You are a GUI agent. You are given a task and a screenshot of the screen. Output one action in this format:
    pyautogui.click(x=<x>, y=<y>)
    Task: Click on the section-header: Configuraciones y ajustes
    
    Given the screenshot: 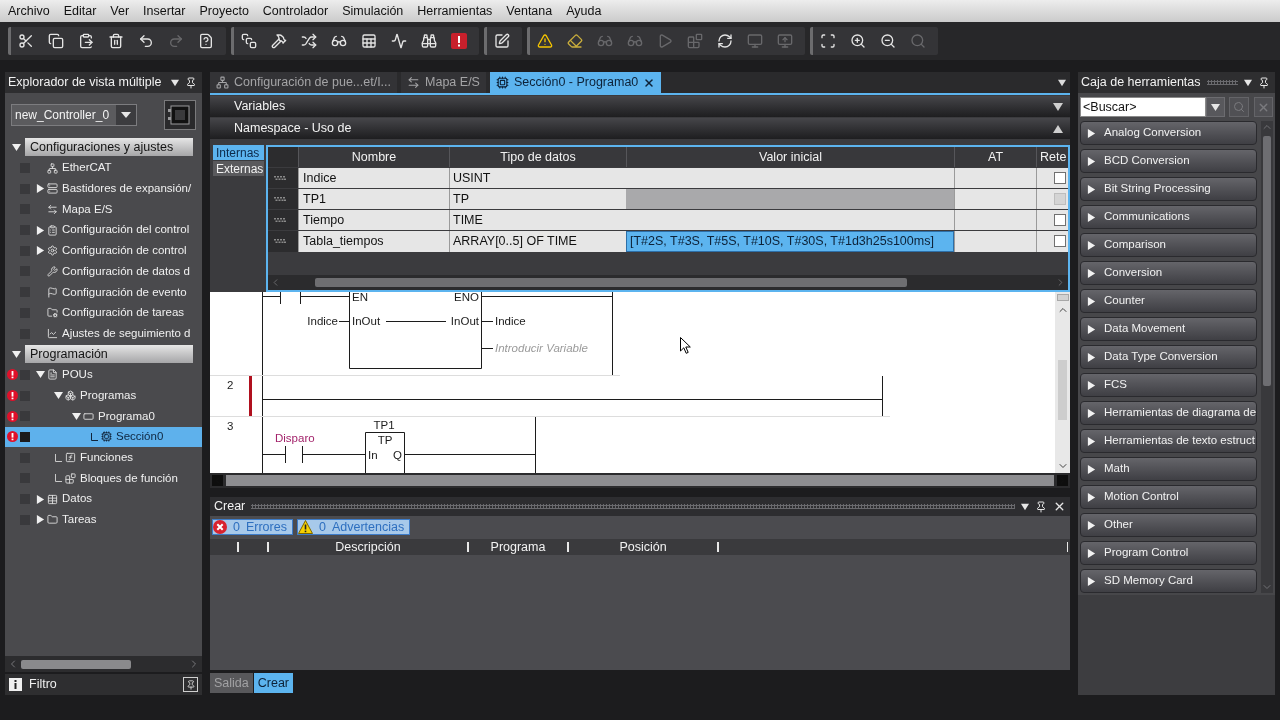 What is the action you would take?
    pyautogui.click(x=109, y=147)
    